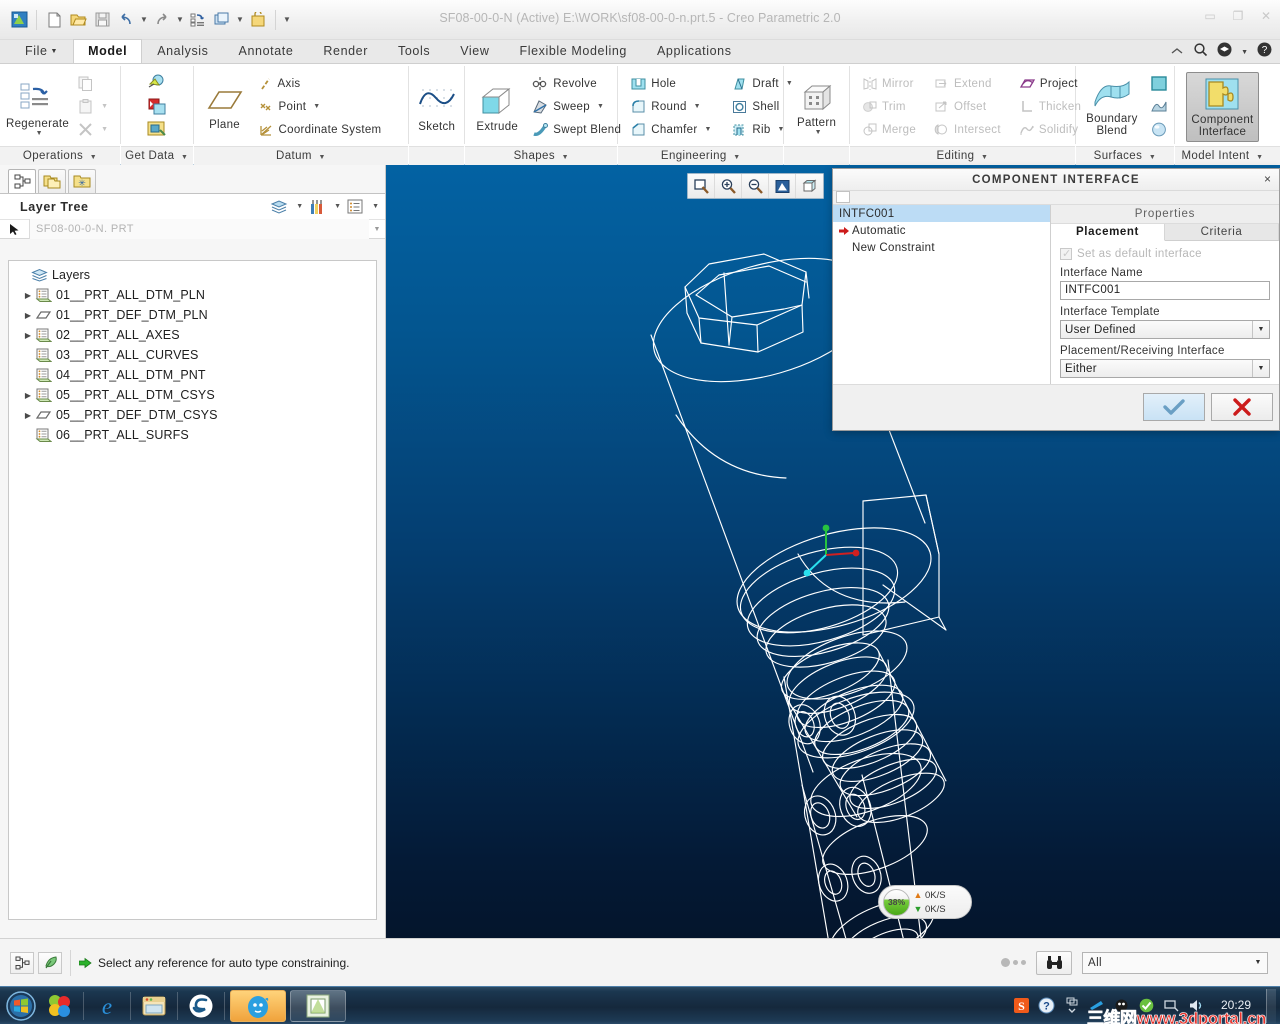  What do you see at coordinates (92, 130) in the screenshot?
I see `delete-button: ▼` at bounding box center [92, 130].